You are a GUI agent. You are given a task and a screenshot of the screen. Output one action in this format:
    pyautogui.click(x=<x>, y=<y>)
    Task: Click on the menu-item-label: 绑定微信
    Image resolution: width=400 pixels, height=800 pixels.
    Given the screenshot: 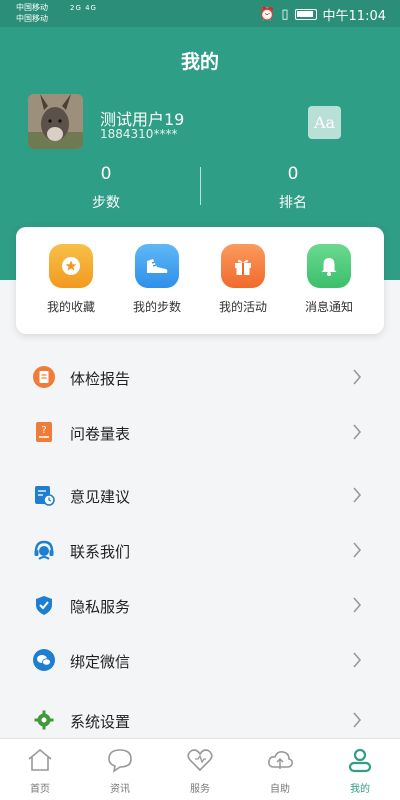 What is the action you would take?
    pyautogui.click(x=100, y=662)
    